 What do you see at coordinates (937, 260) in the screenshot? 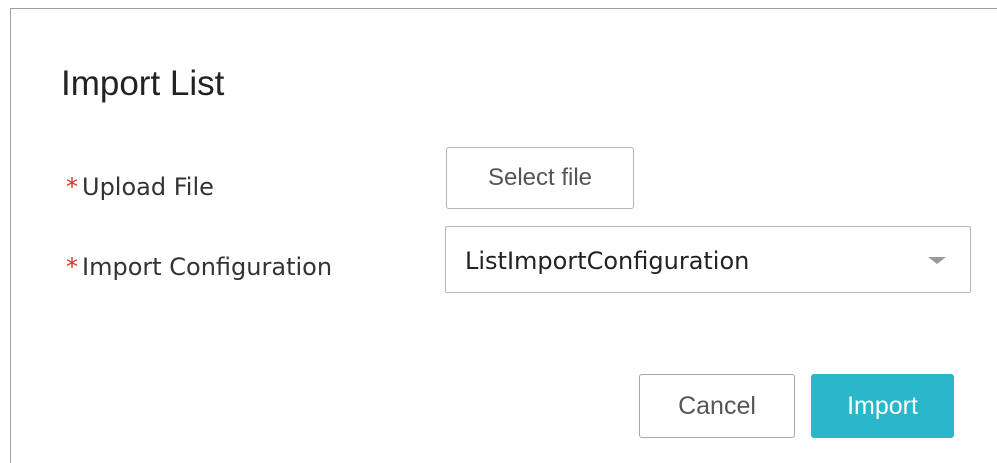
I see `caret-down-icon` at bounding box center [937, 260].